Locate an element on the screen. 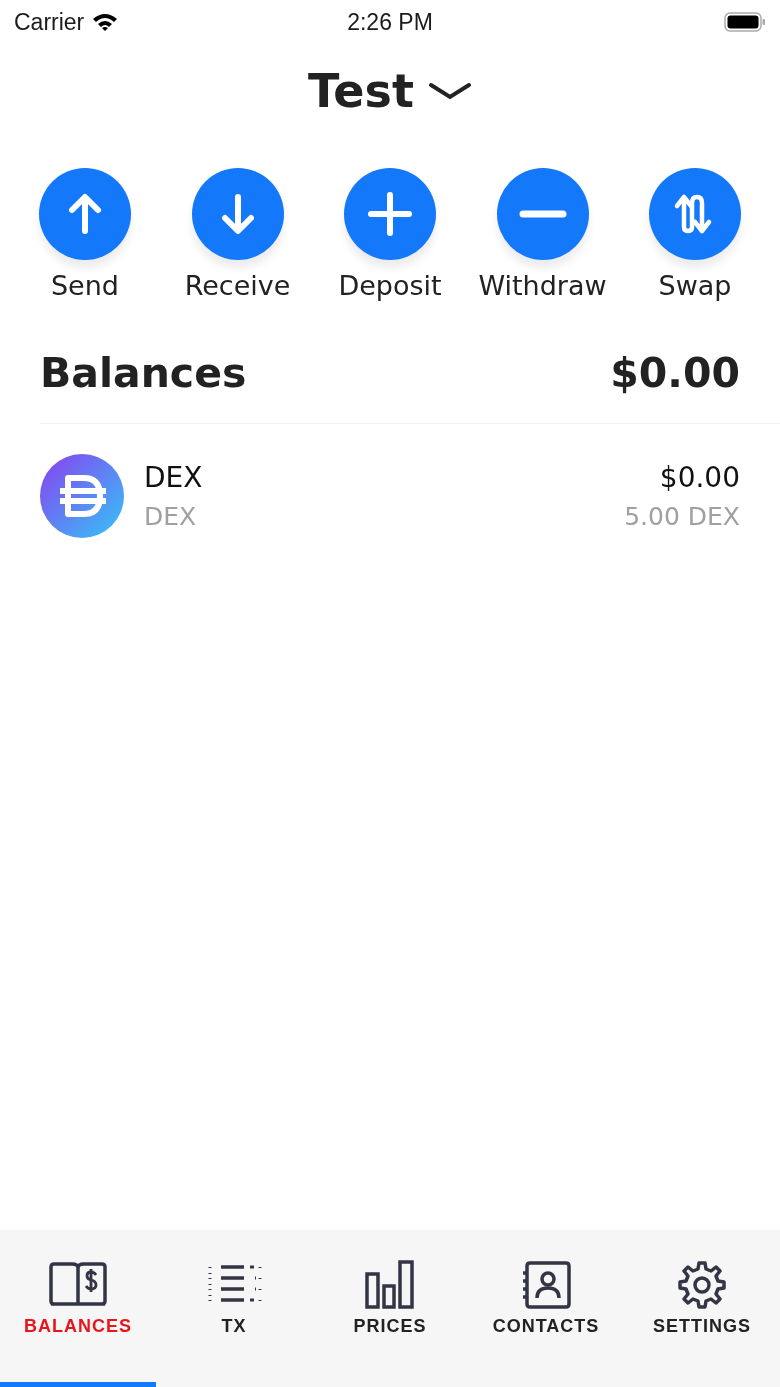 This screenshot has height=1387, width=780. token-symbol: DEX is located at coordinates (171, 516).